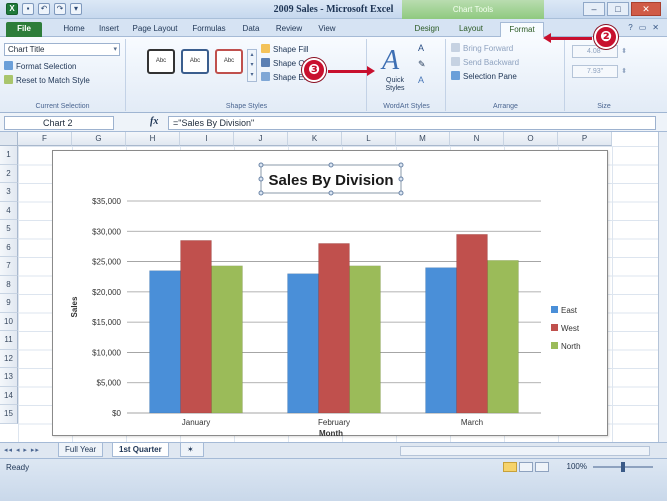  Describe the element at coordinates (331, 433) in the screenshot. I see `x-axis-title: Month` at that location.